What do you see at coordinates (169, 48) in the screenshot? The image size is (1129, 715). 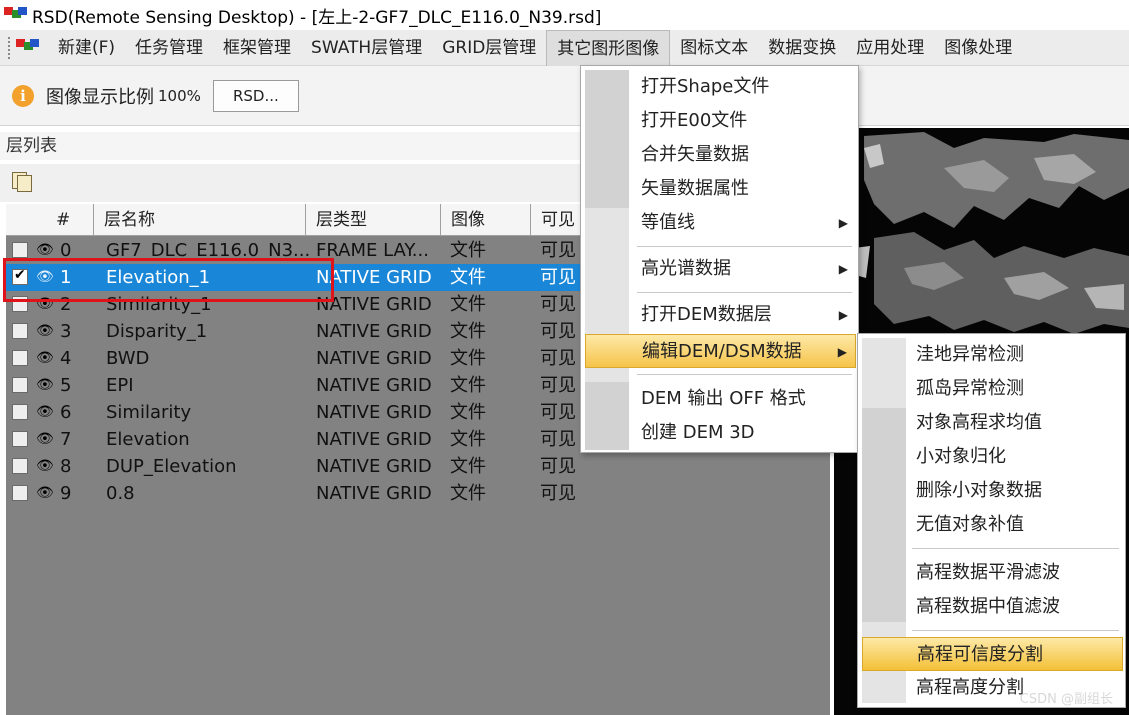 I see `menu-task-management: 任务管理` at bounding box center [169, 48].